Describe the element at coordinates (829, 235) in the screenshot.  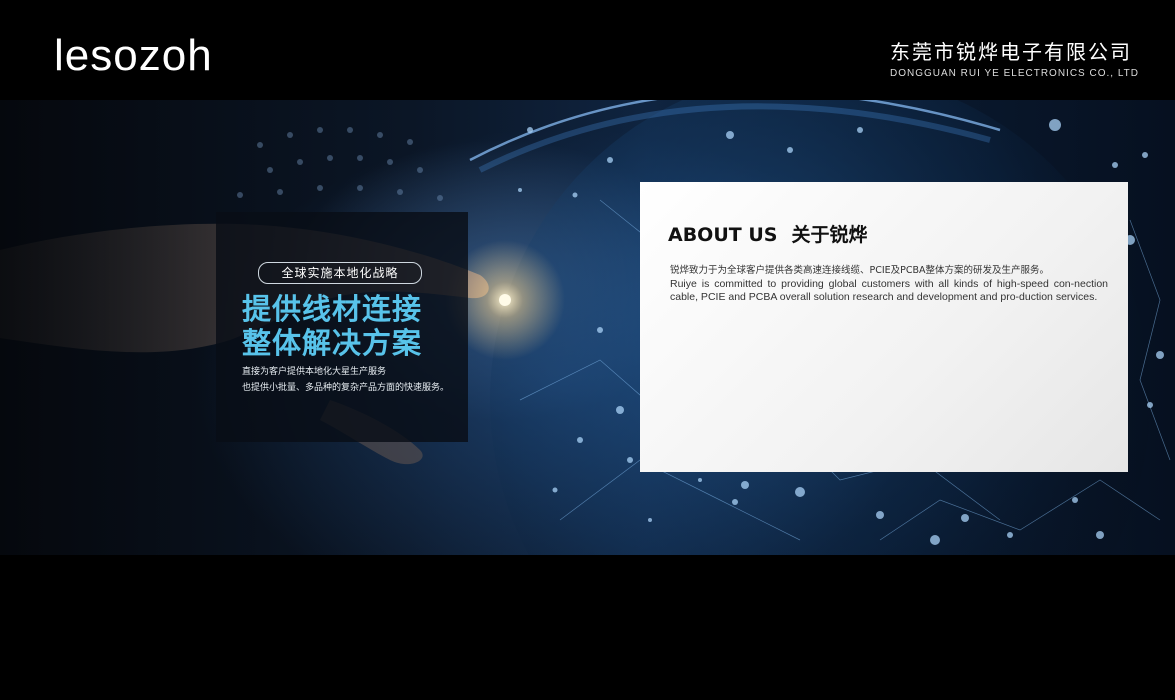
I see `about-us-title-cn: 关于锐烨` at that location.